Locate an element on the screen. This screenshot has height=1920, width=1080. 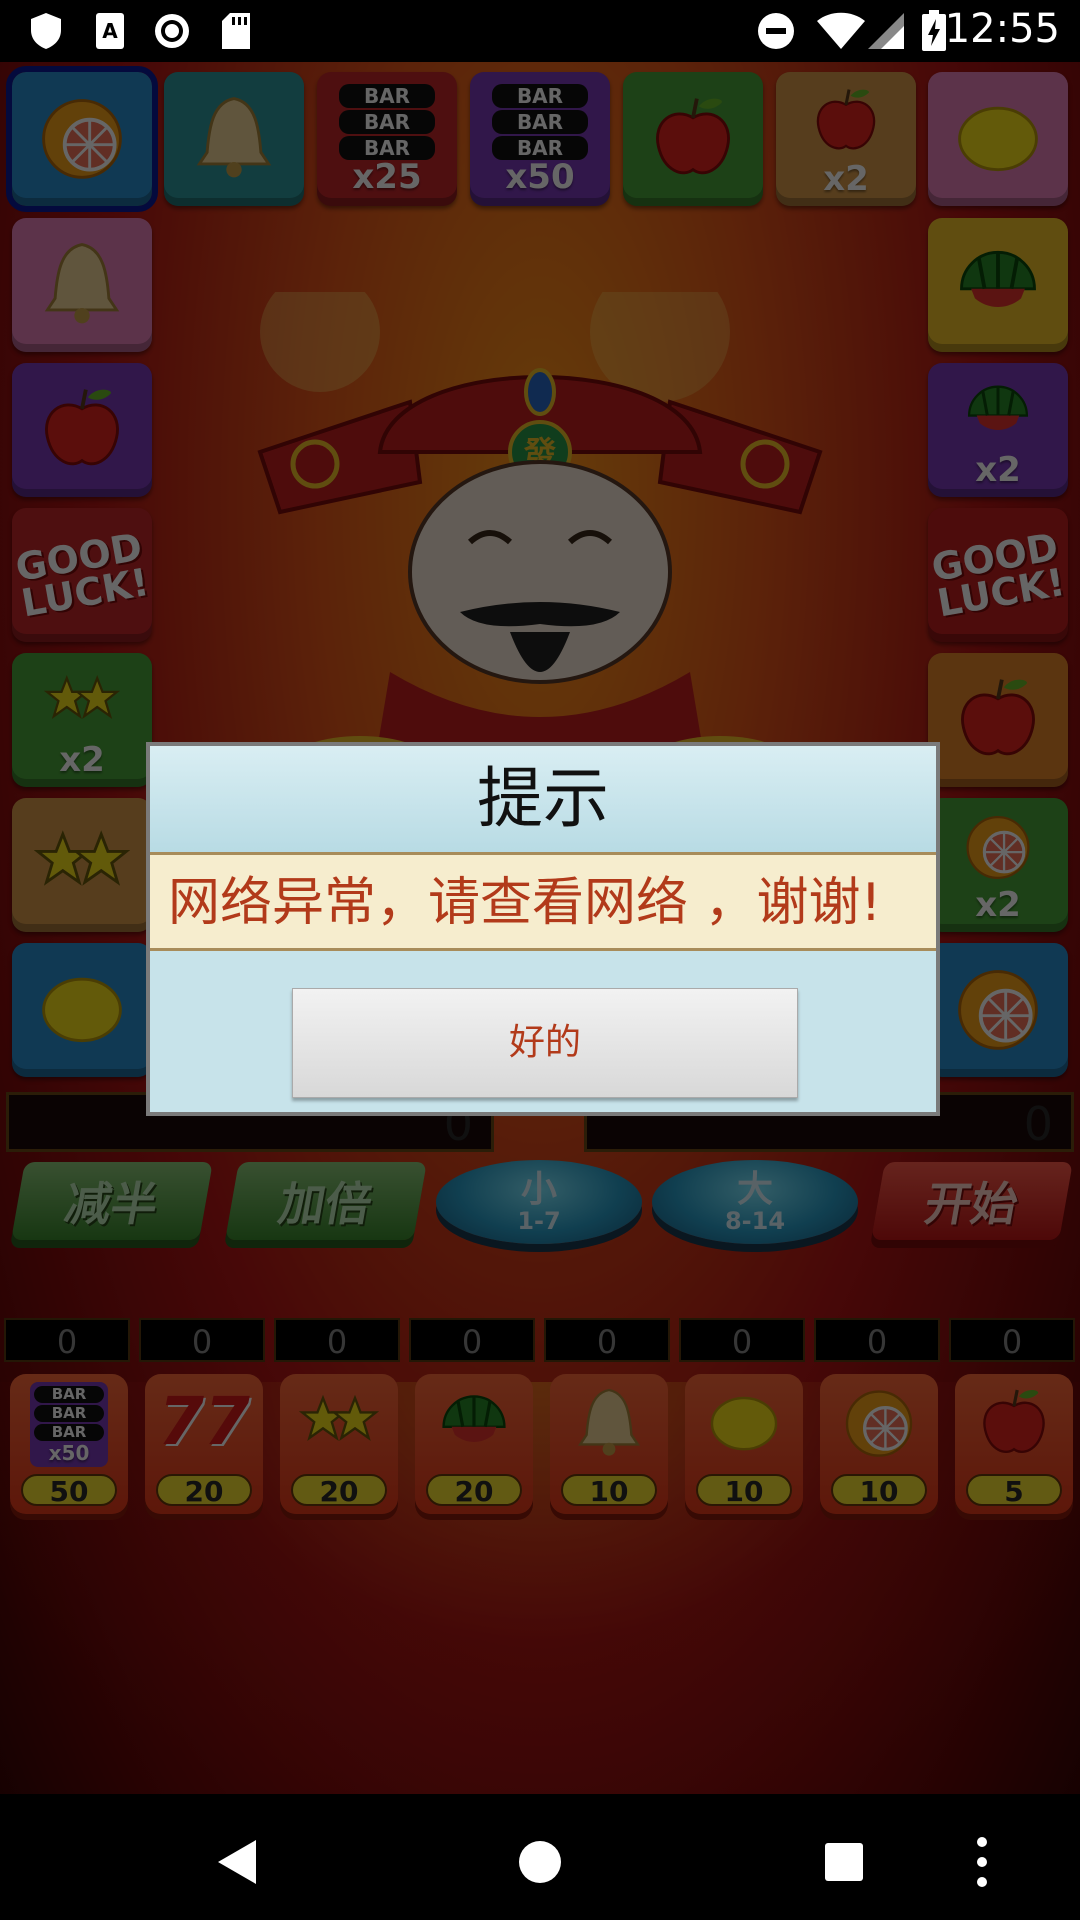
clock: 12:55 is located at coordinates (1002, 29).